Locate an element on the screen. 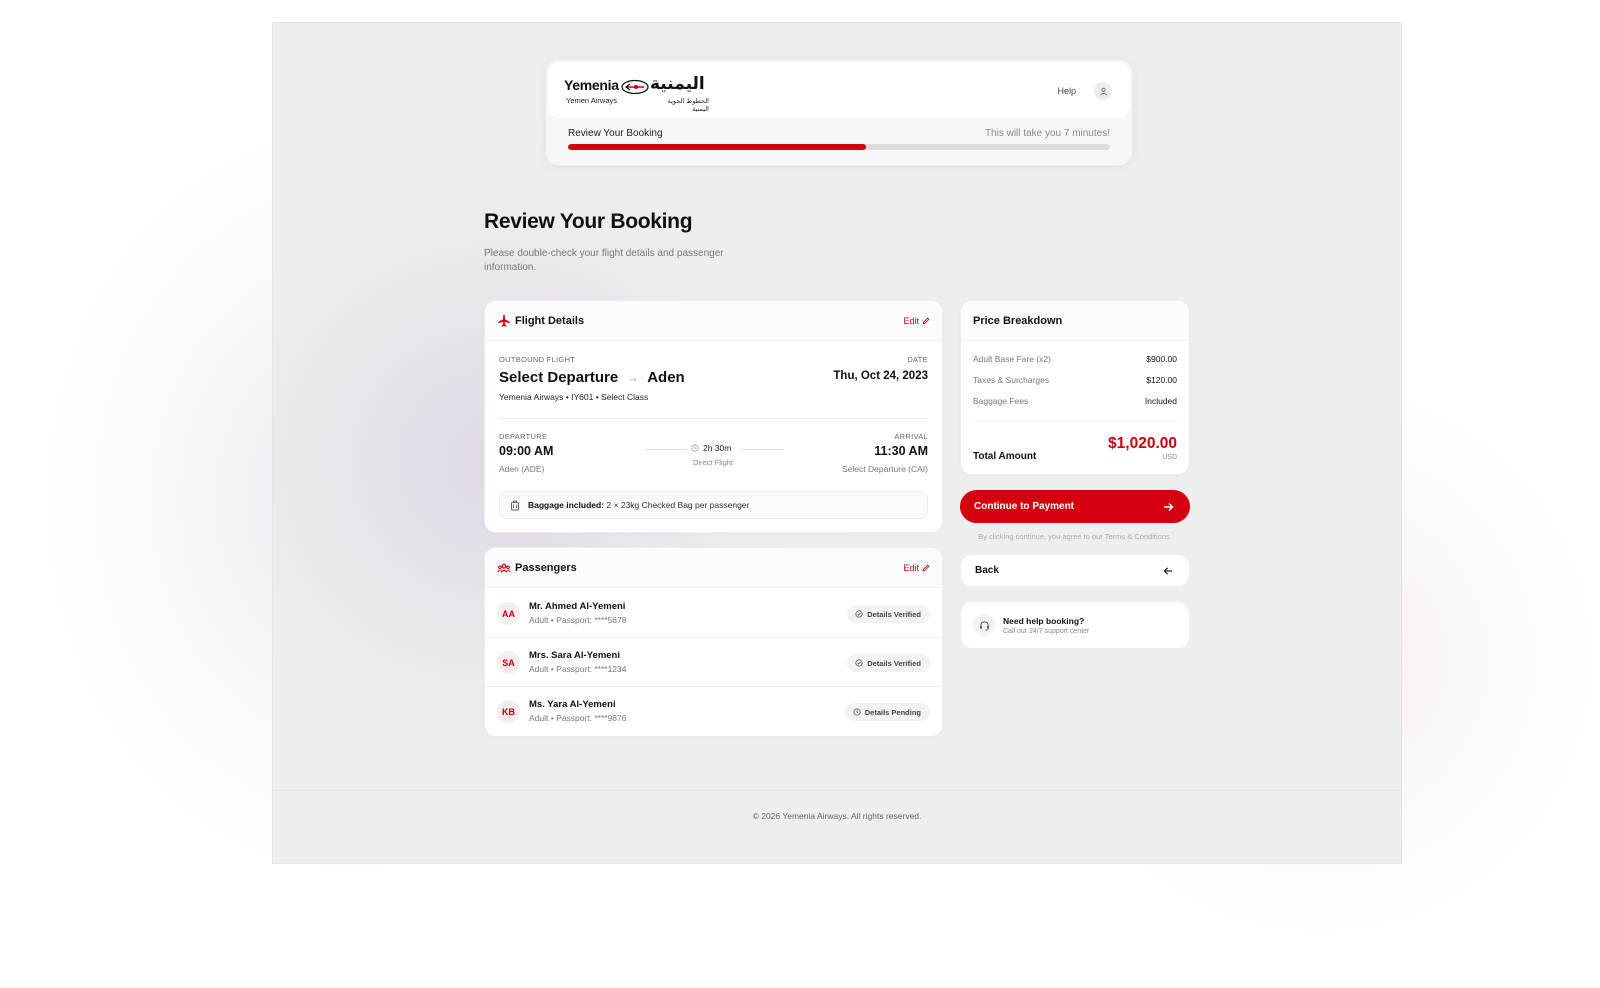 The width and height of the screenshot is (1600, 988). logo-text-en: Yemenia is located at coordinates (591, 85).